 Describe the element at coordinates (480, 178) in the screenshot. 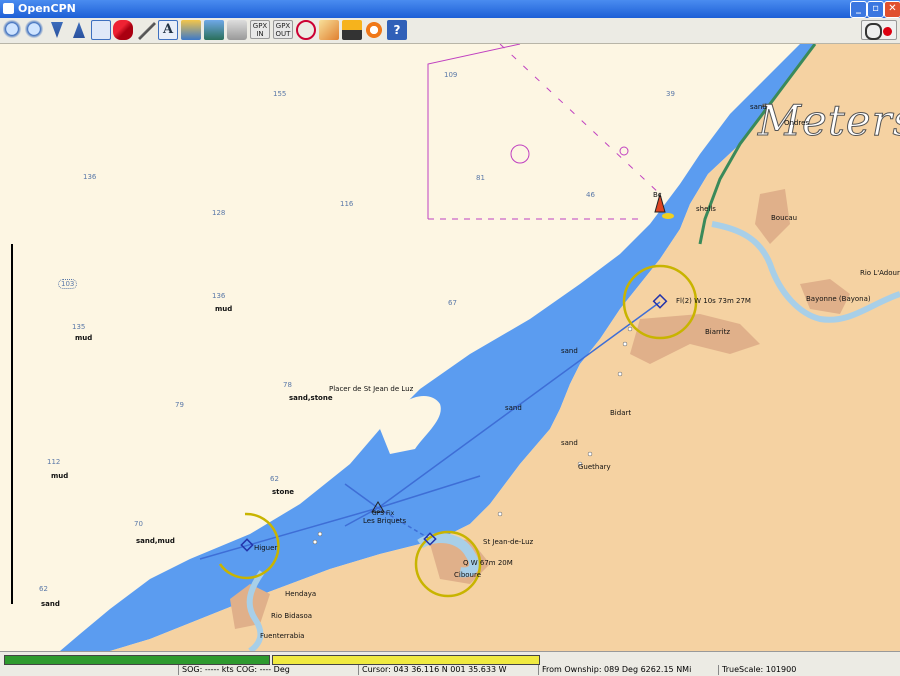

I see `depth-sounding: 81` at that location.